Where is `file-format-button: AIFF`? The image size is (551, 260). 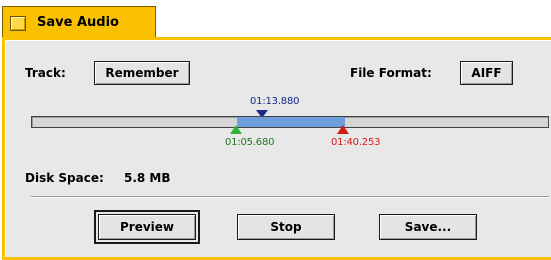
file-format-button: AIFF is located at coordinates (486, 73).